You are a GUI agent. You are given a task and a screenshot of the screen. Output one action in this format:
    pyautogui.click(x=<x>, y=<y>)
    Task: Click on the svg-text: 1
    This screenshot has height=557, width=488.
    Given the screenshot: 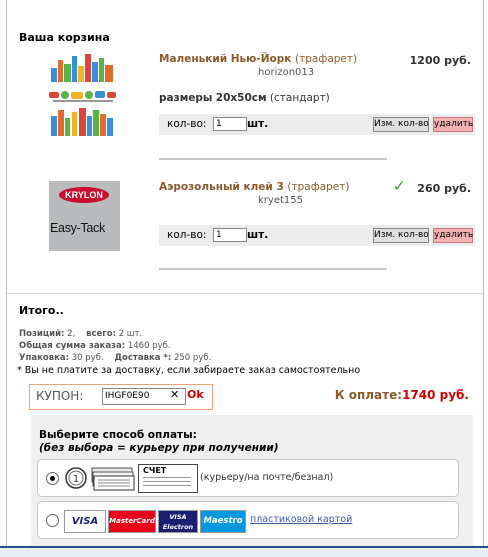 What is the action you would take?
    pyautogui.click(x=76, y=479)
    